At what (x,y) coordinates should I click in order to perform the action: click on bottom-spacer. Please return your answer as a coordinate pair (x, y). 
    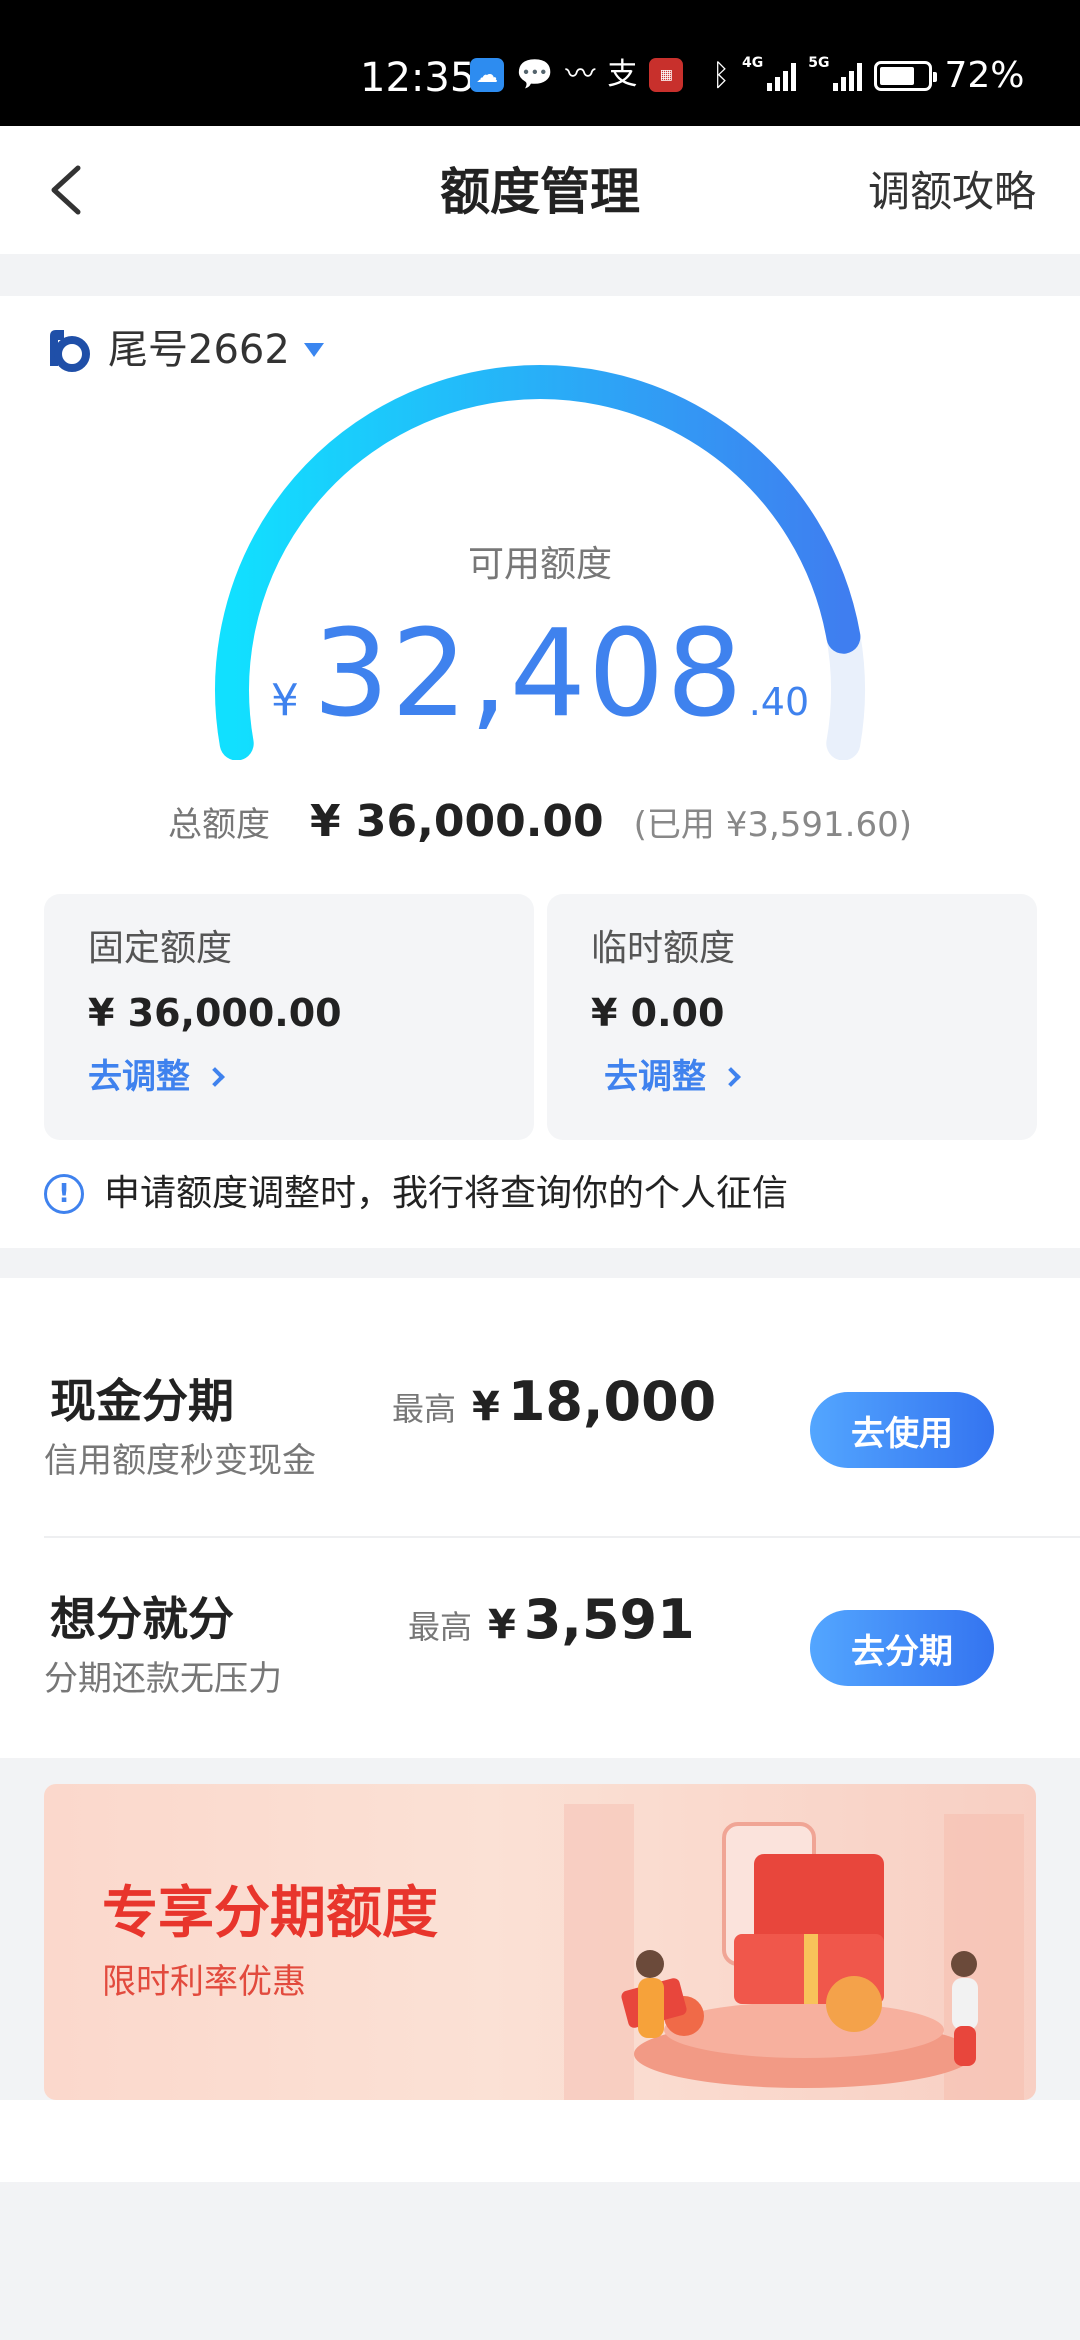
    Looking at the image, I should click on (540, 2141).